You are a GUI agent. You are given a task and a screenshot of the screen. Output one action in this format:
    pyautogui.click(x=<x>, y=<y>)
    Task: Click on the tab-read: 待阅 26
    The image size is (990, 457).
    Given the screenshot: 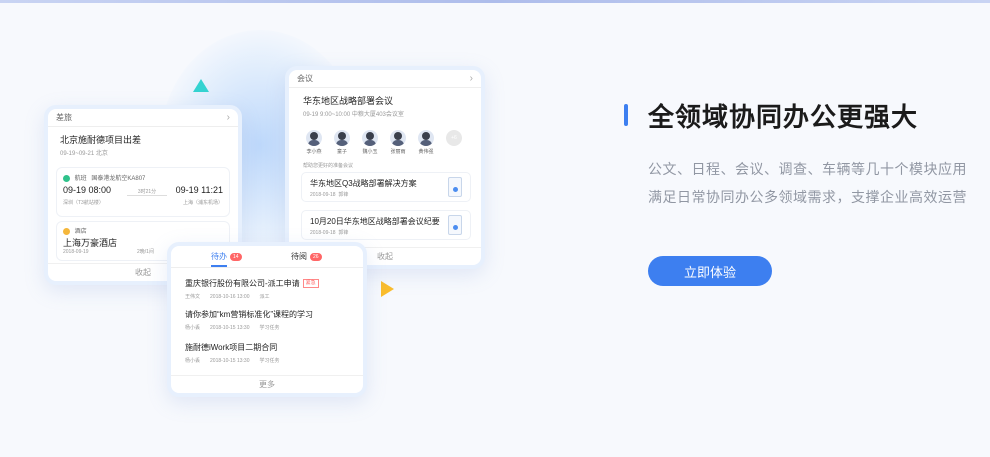 What is the action you would take?
    pyautogui.click(x=306, y=256)
    